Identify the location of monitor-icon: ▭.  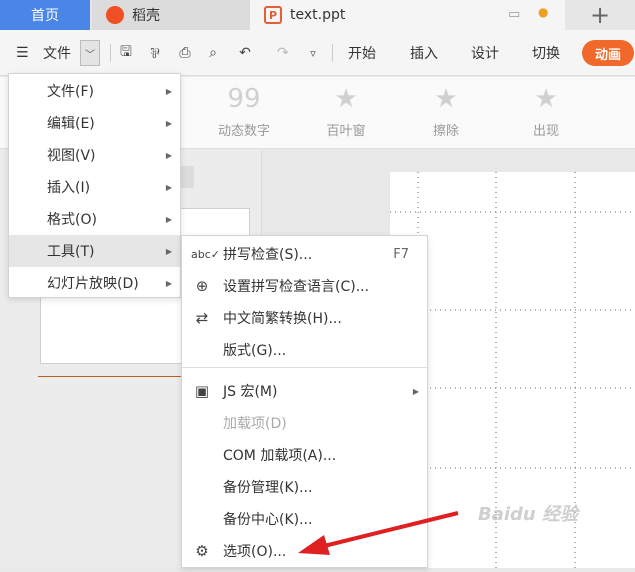
(514, 14).